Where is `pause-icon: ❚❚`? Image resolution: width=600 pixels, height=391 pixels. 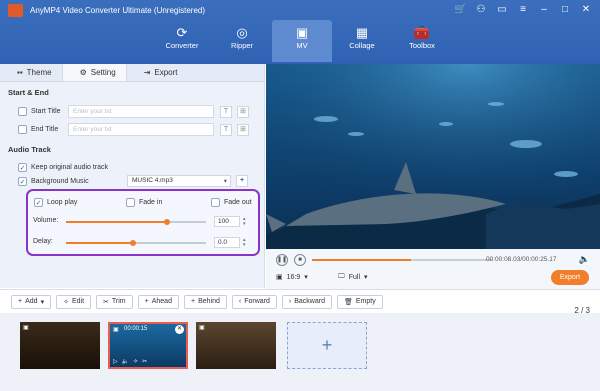 pause-icon: ❚❚ is located at coordinates (282, 260).